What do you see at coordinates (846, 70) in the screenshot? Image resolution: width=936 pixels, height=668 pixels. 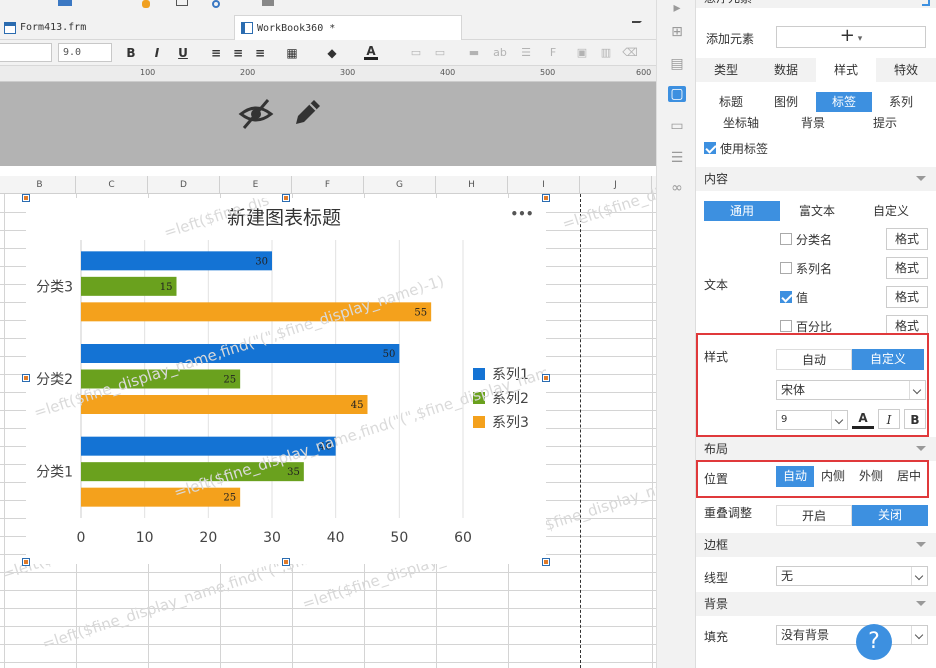 I see `tab-style: 样式` at bounding box center [846, 70].